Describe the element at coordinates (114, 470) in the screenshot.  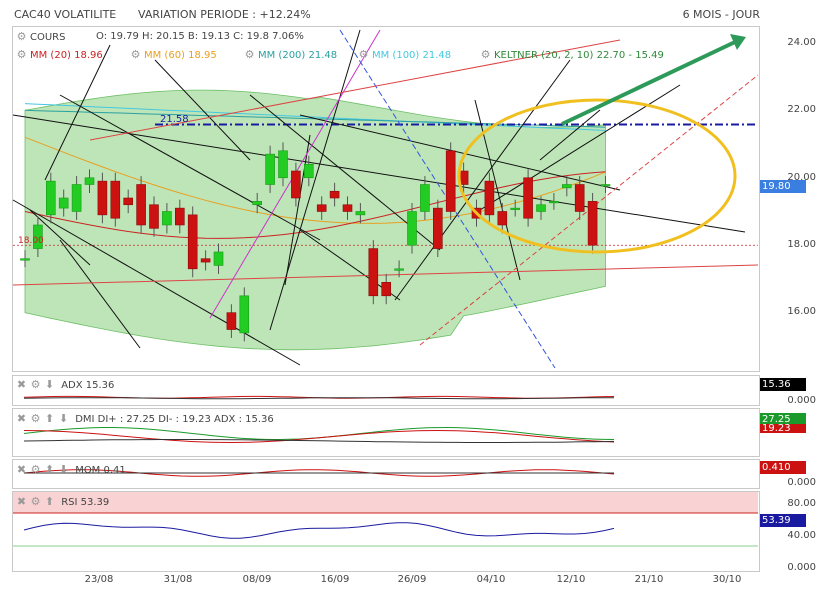
I see `mom-value: 0.41` at that location.